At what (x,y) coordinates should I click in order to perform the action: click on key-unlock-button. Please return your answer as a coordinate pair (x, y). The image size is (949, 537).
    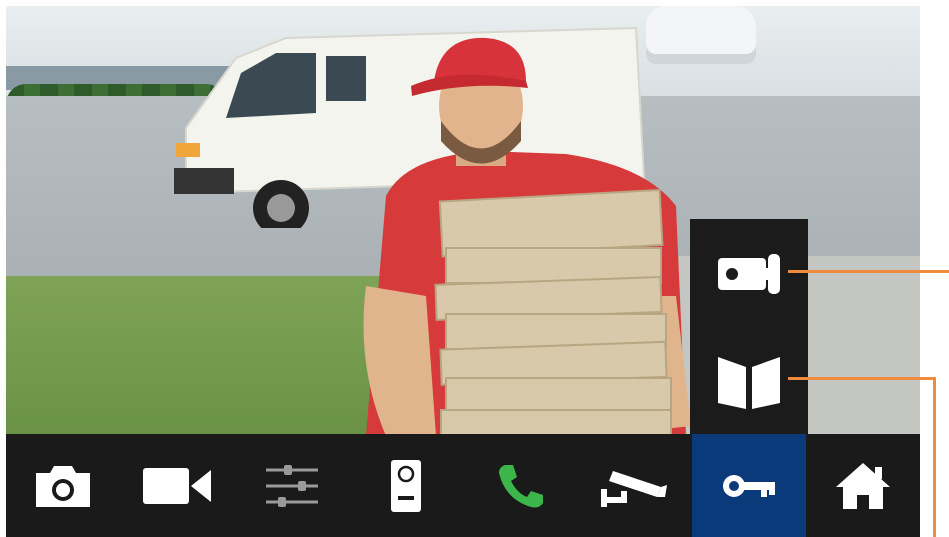
    Looking at the image, I should click on (748, 485).